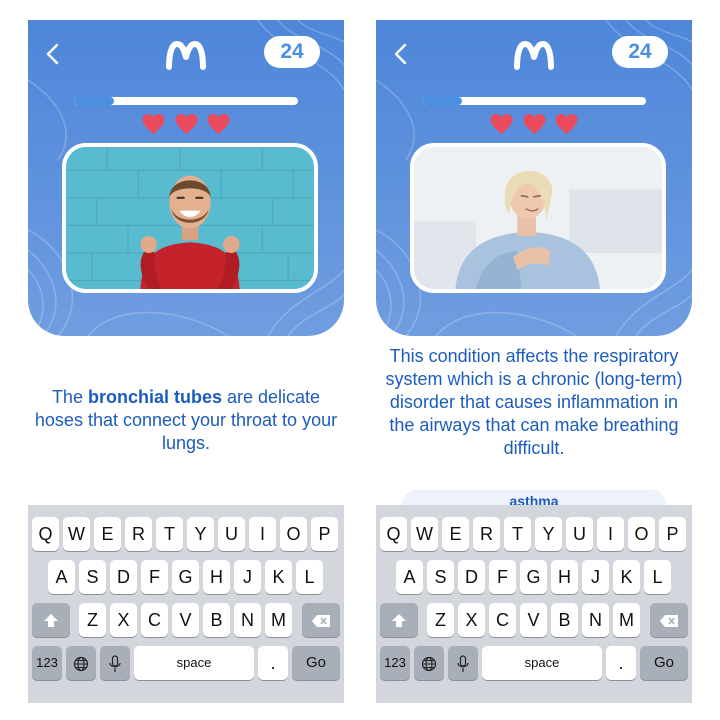 This screenshot has height=720, width=720. Describe the element at coordinates (190, 218) in the screenshot. I see `photo-laughing-man` at that location.